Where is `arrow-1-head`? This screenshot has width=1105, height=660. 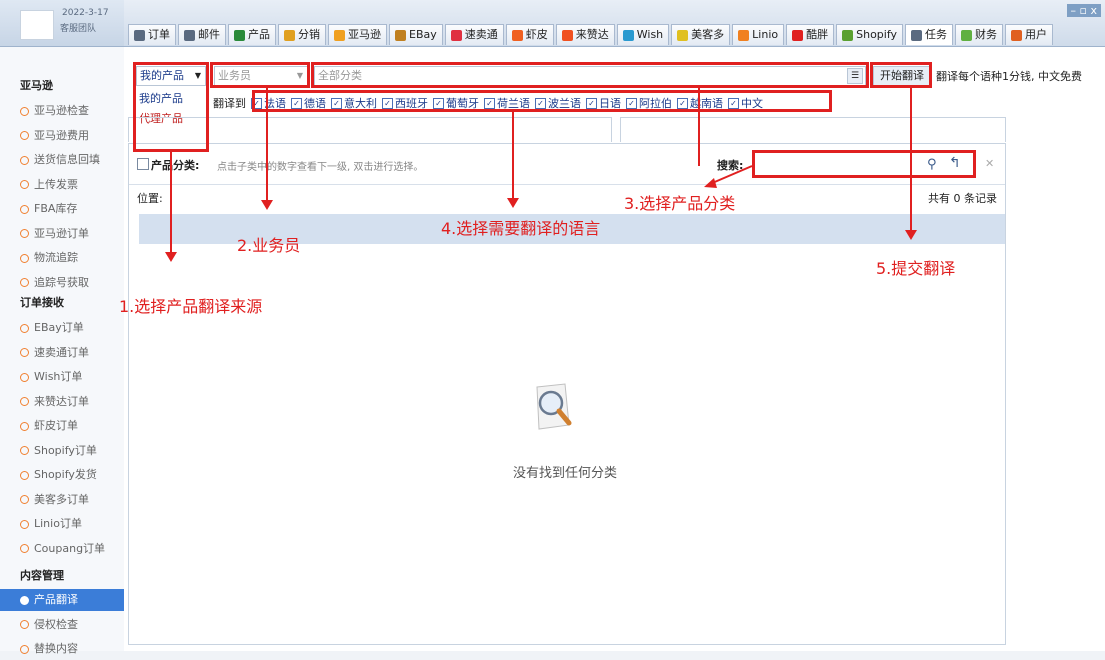
arrow-1-head is located at coordinates (171, 257).